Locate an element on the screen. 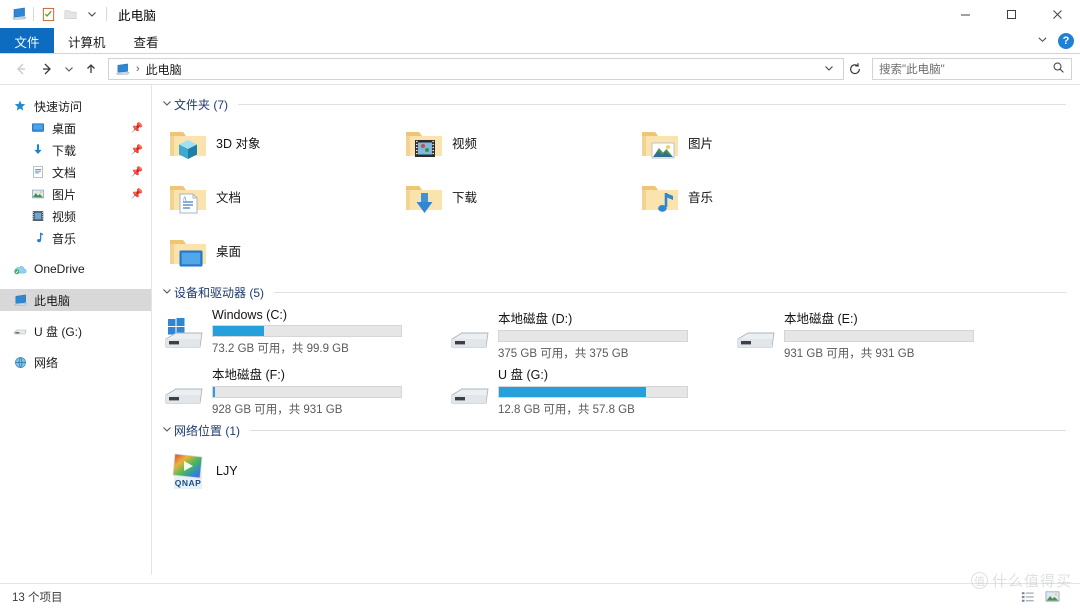 The height and width of the screenshot is (609, 1080). maximize-button is located at coordinates (1011, 14).